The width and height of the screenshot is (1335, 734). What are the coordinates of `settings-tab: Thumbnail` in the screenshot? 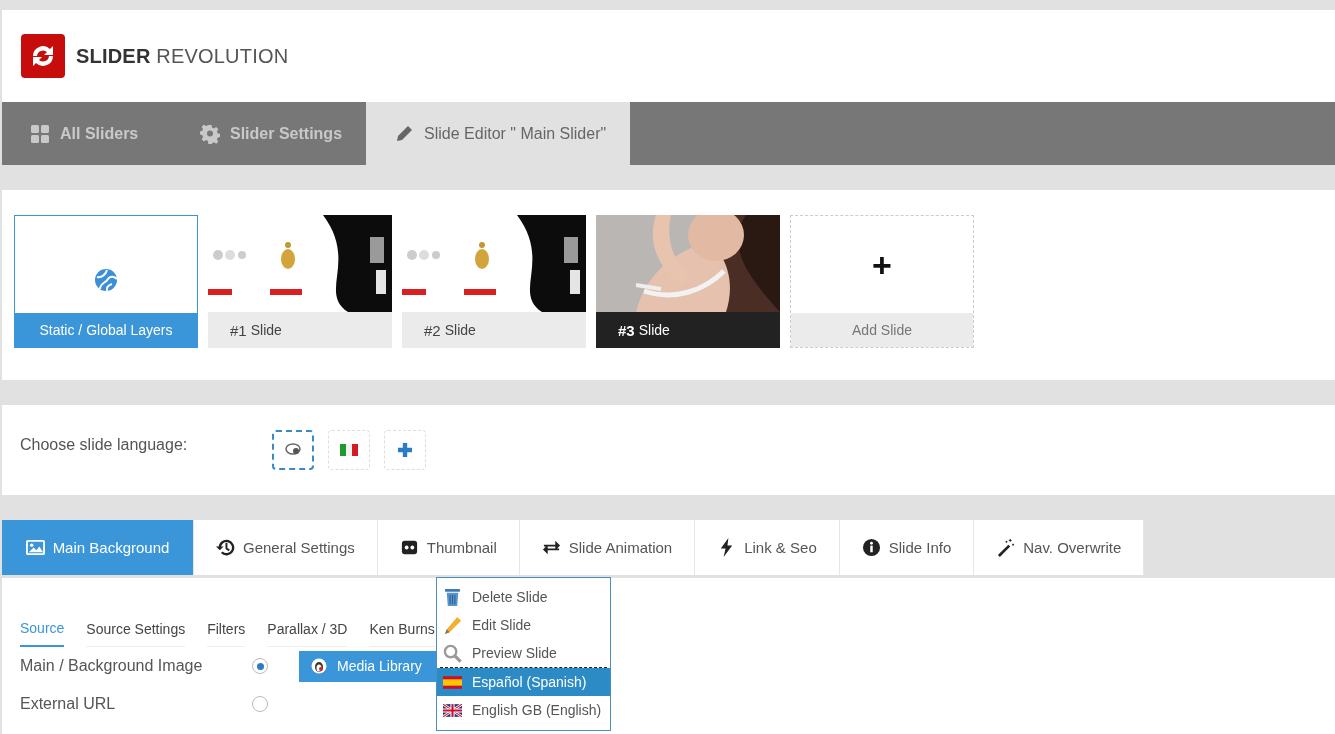 It's located at (448, 547).